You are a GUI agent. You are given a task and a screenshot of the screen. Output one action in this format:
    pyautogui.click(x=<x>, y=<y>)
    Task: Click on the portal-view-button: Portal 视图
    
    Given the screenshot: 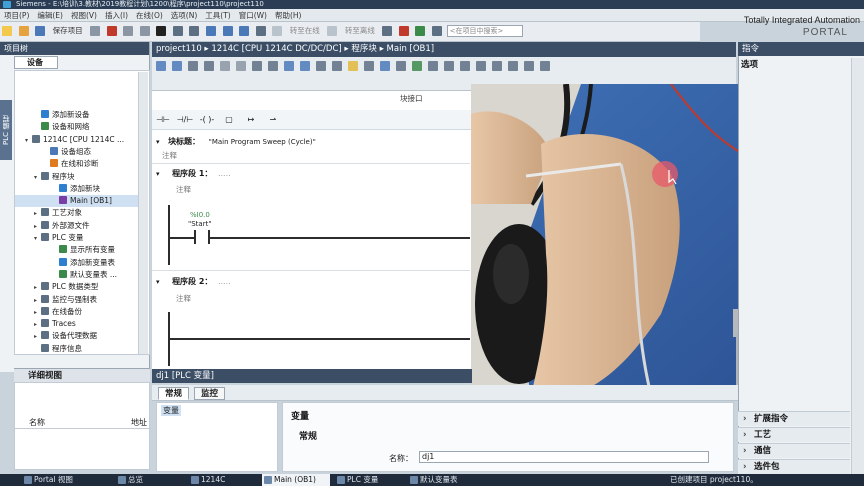 What is the action you would take?
    pyautogui.click(x=67, y=480)
    